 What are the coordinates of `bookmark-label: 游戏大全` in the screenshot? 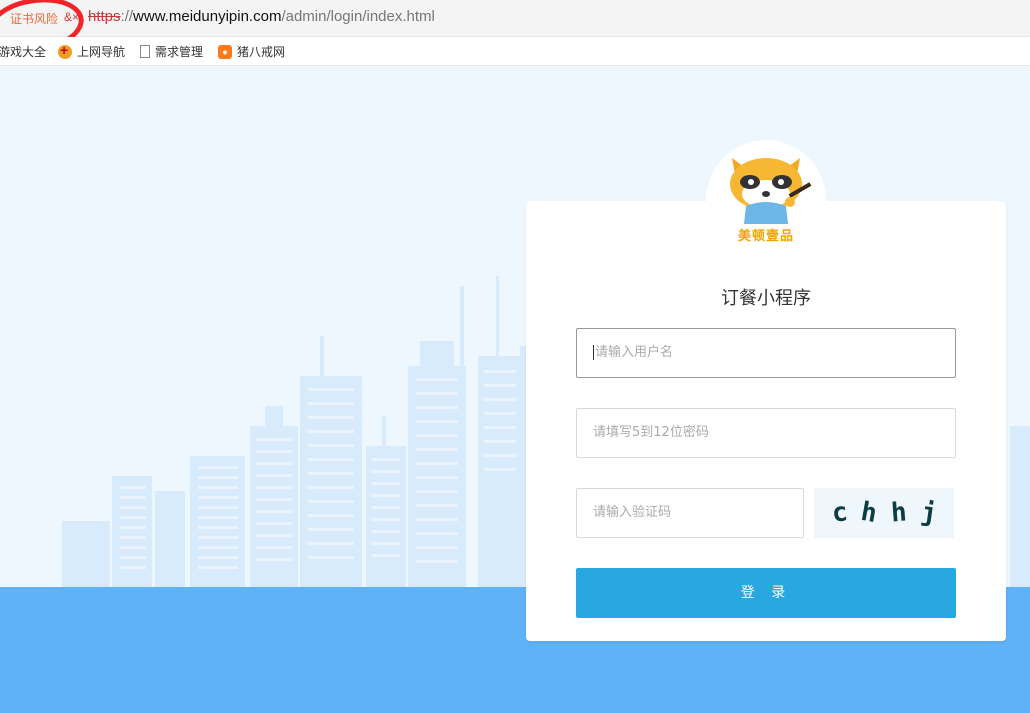 It's located at (23, 52).